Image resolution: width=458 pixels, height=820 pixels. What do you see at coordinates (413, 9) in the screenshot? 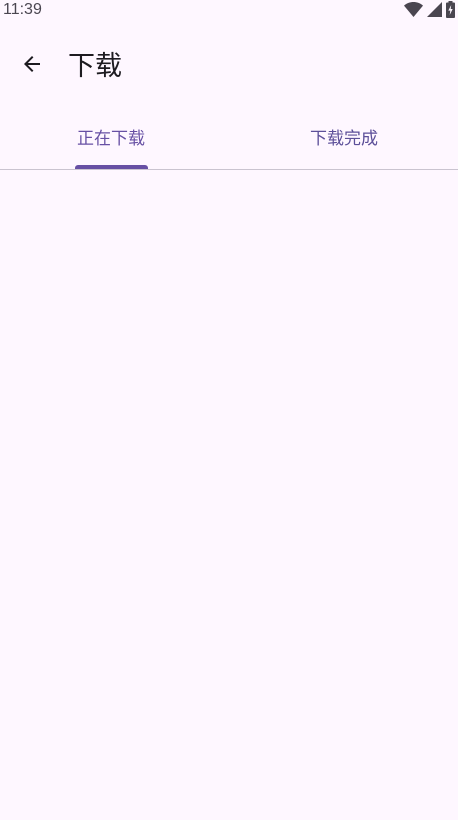
I see `wifi-icon` at bounding box center [413, 9].